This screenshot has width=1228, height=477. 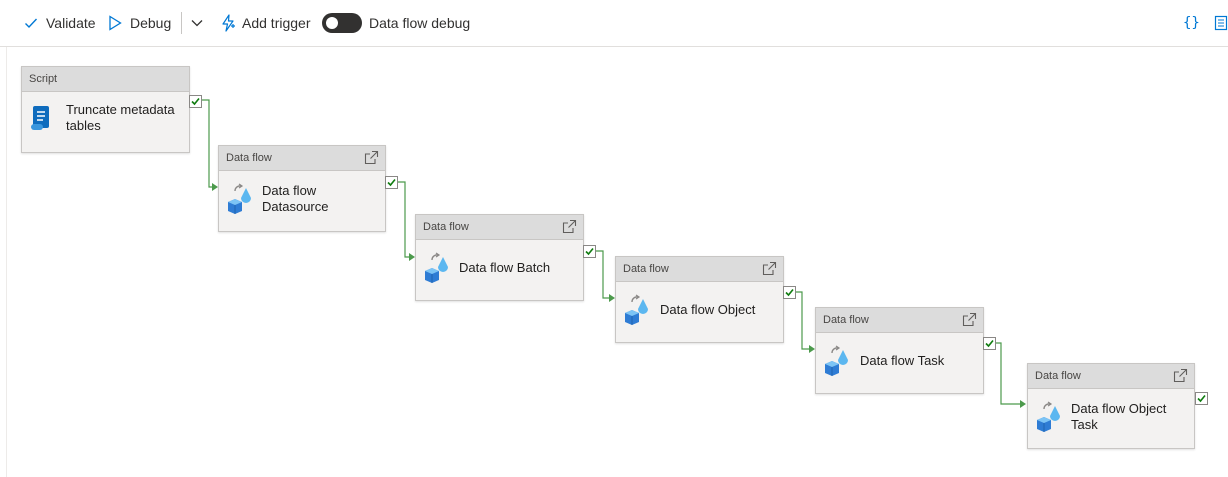 I want to click on activity-dataflow-batch: Data flow Data flow Batch, so click(x=499, y=257).